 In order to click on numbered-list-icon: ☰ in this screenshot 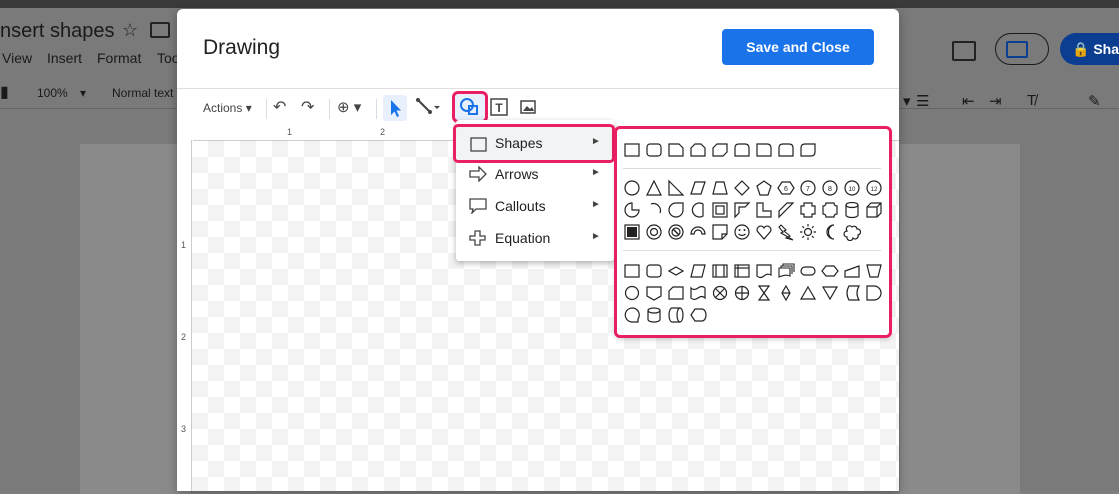, I will do `click(922, 101)`.